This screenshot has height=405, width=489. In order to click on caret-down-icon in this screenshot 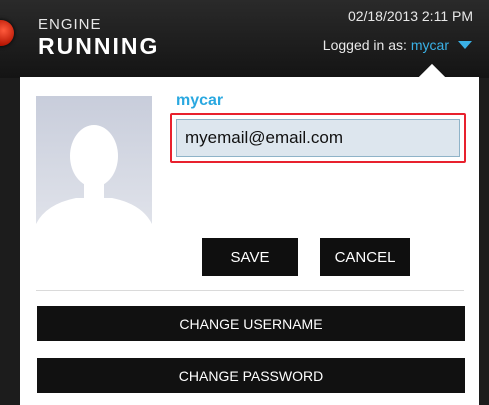, I will do `click(465, 45)`.